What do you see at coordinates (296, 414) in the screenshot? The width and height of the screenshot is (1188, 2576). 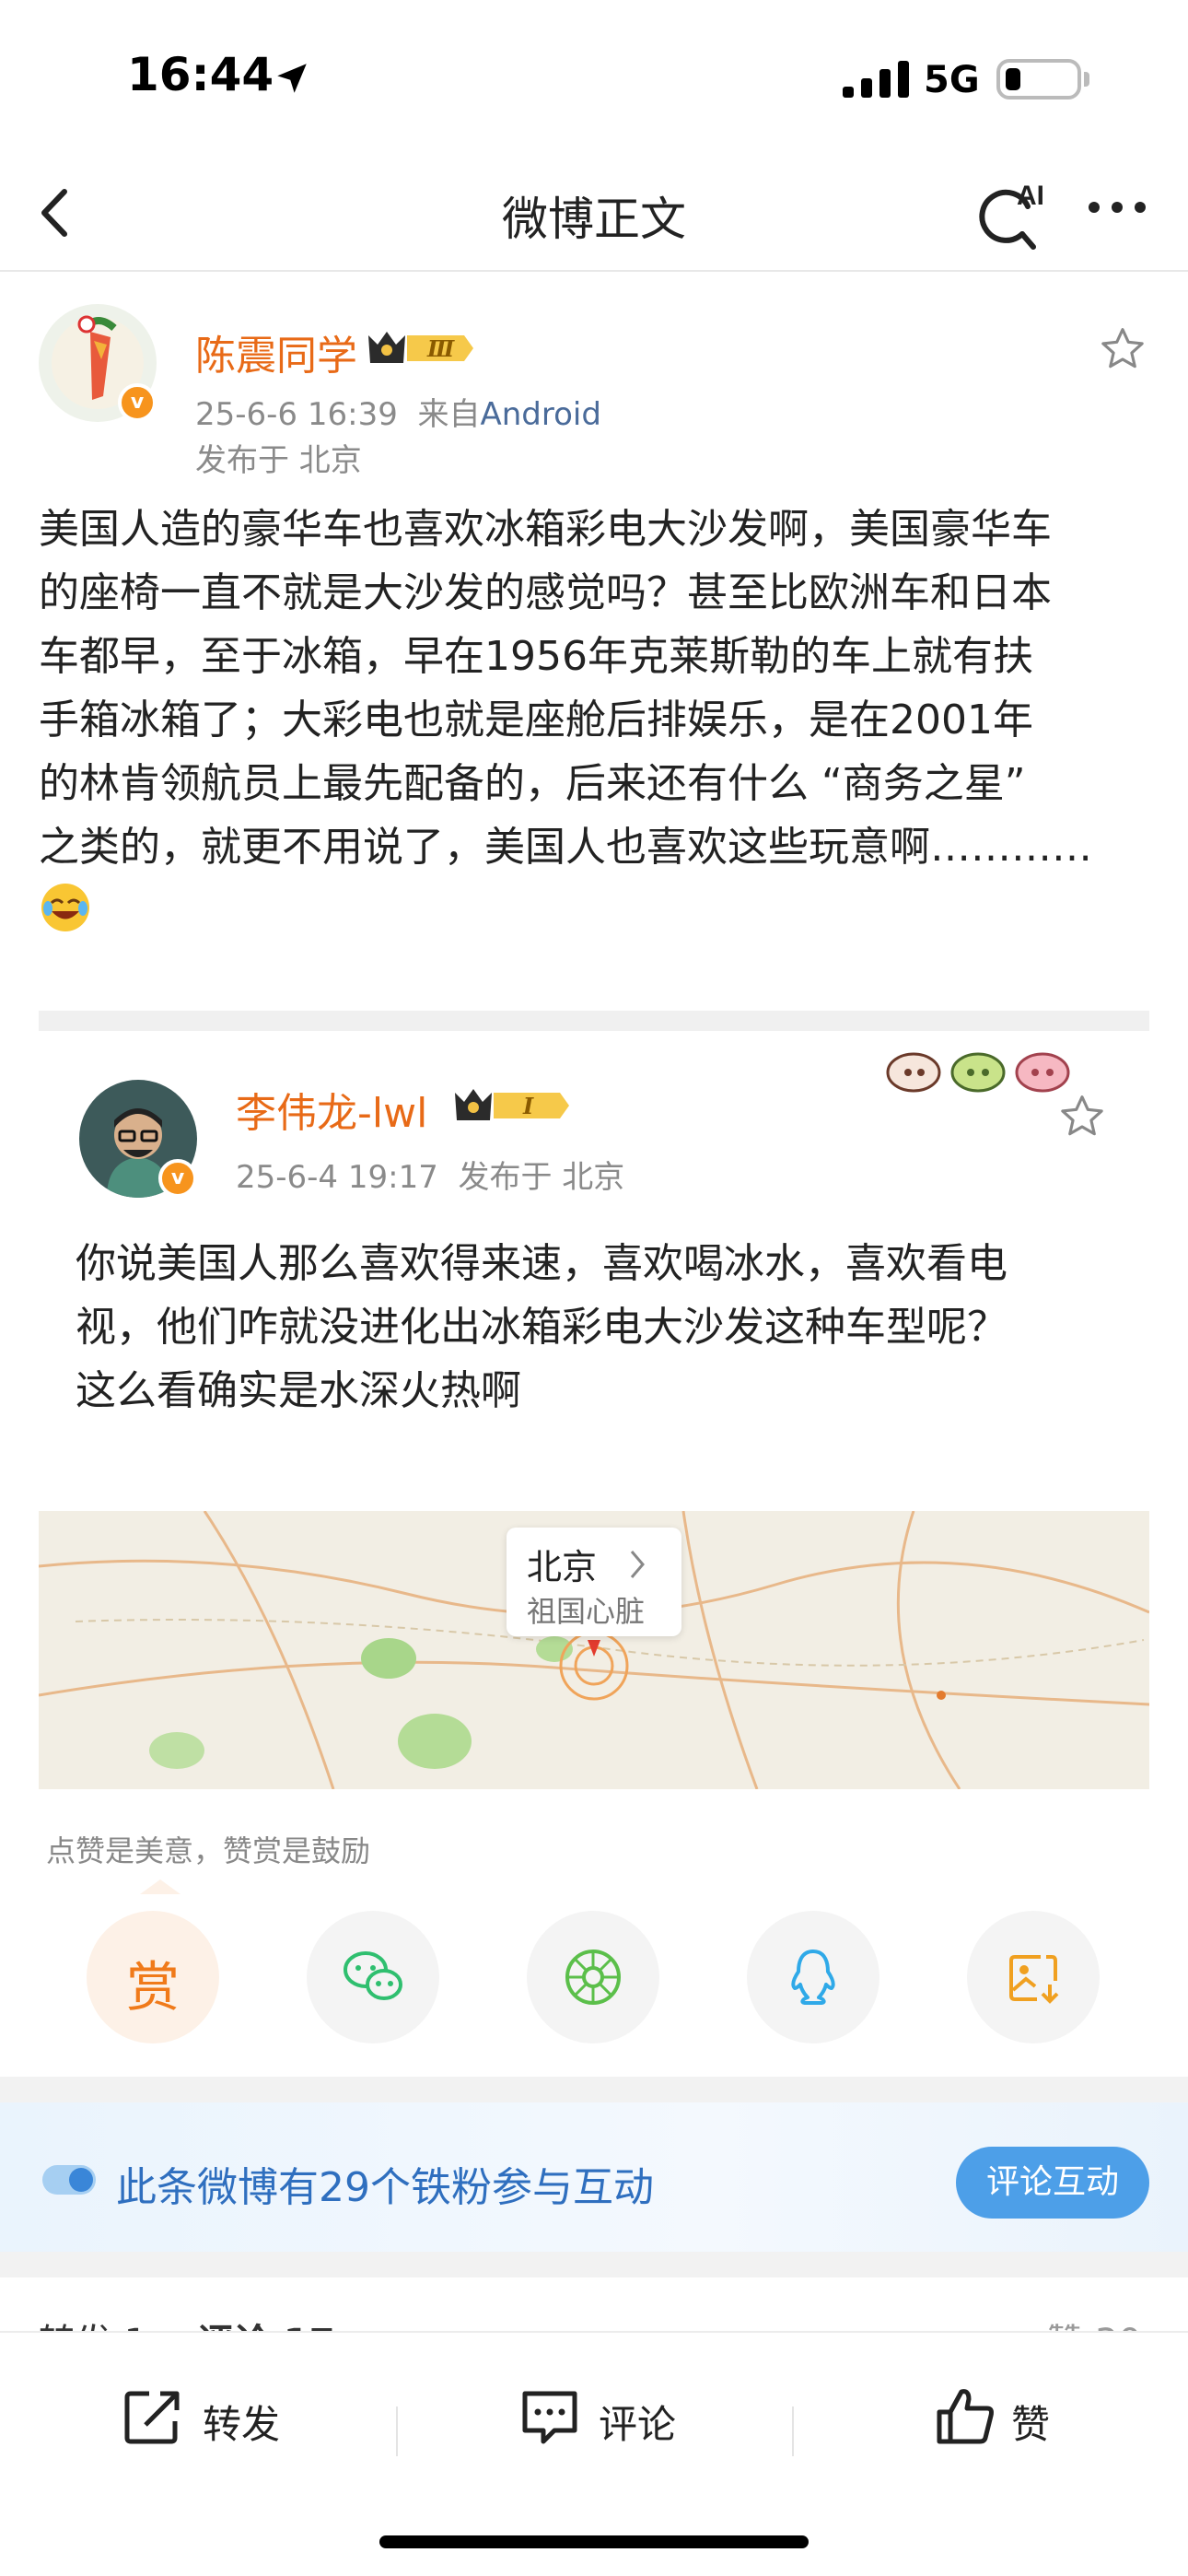 I see `post-time: 25-6-6 16:39` at bounding box center [296, 414].